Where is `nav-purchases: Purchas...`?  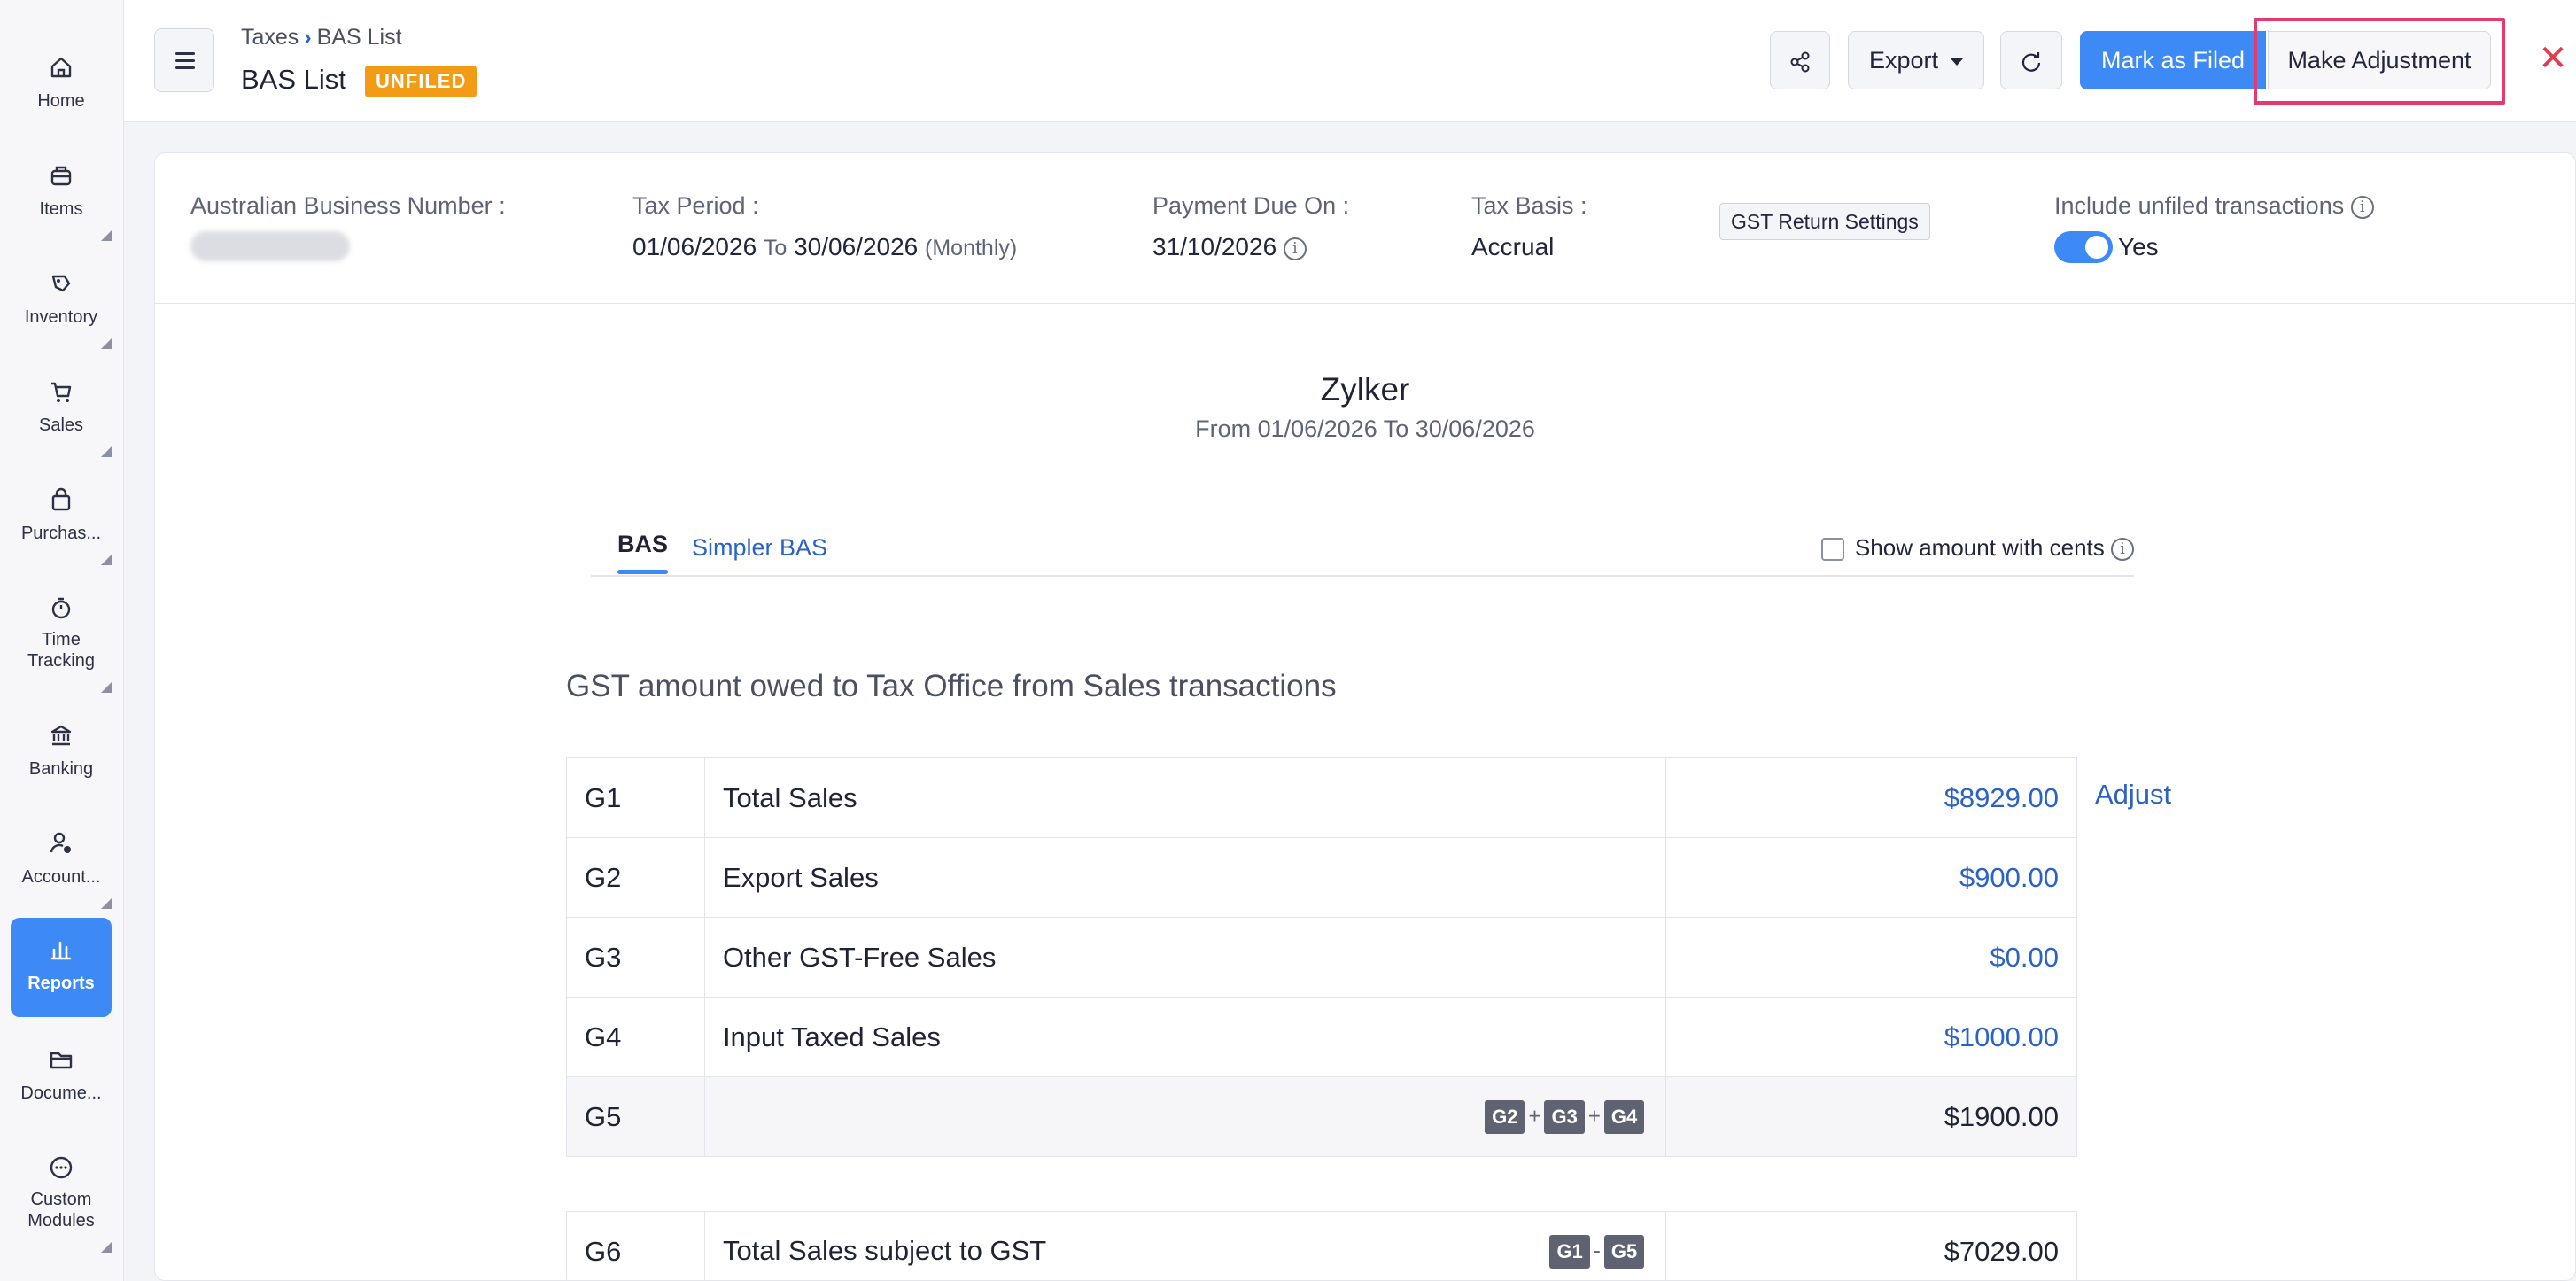 nav-purchases: Purchas... is located at coordinates (62, 517).